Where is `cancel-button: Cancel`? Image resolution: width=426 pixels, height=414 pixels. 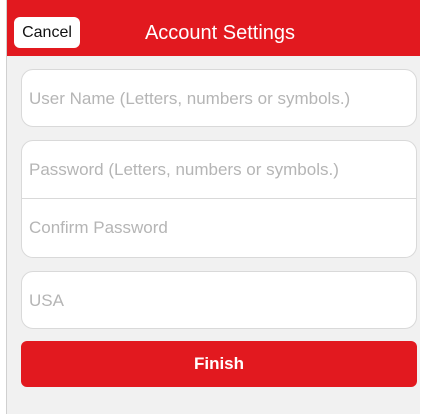 cancel-button: Cancel is located at coordinates (47, 32).